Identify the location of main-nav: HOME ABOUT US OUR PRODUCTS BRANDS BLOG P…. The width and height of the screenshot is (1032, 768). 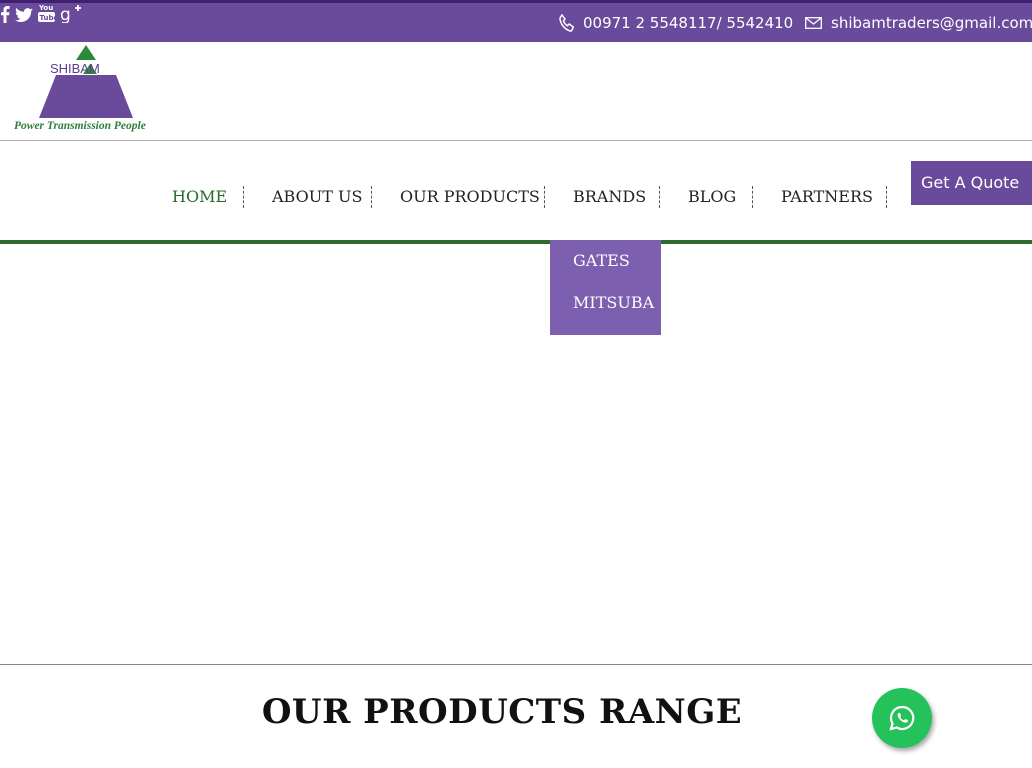
(516, 192).